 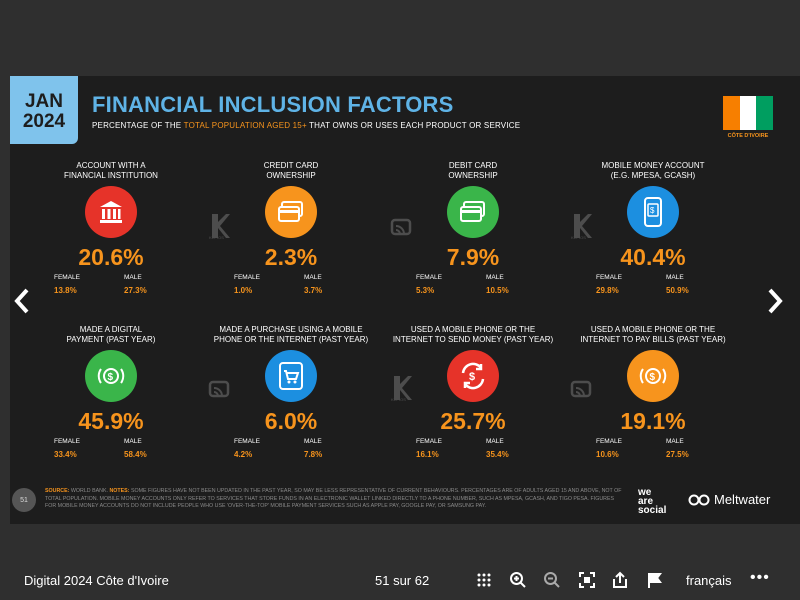 What do you see at coordinates (653, 284) in the screenshot?
I see `gender-split: FEMALE 29.8% MALE 50.9%` at bounding box center [653, 284].